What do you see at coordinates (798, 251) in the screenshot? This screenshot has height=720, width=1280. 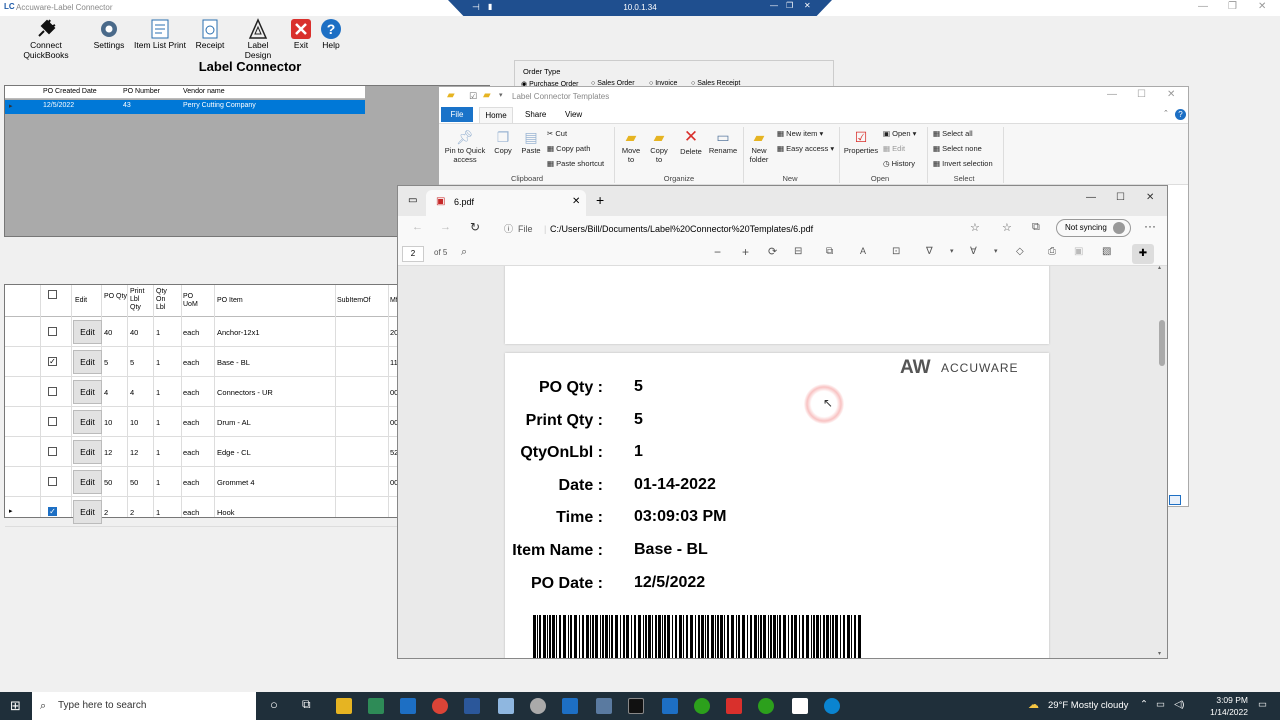 I see `fit-page-icon: ⊟` at bounding box center [798, 251].